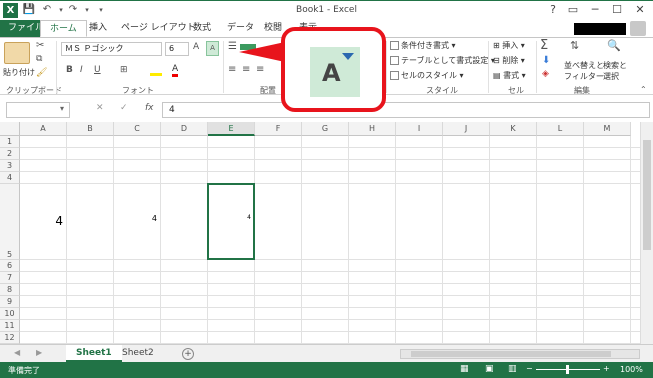  I want to click on row-header: 12, so click(10, 338).